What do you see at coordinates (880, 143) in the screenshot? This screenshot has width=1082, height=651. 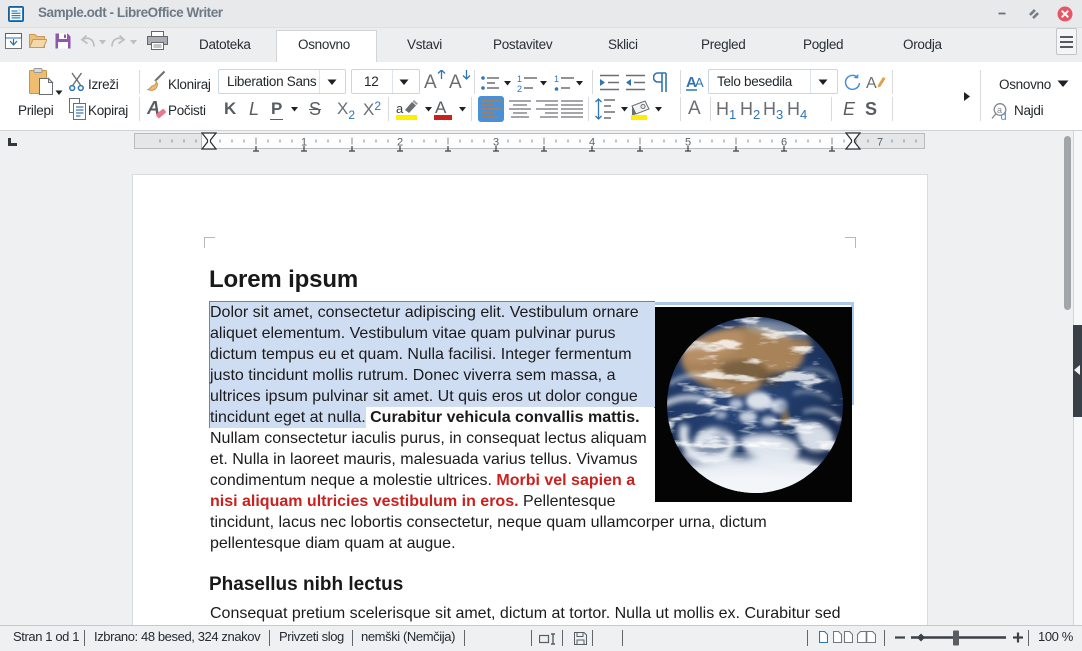 I see `svg-text: 7` at bounding box center [880, 143].